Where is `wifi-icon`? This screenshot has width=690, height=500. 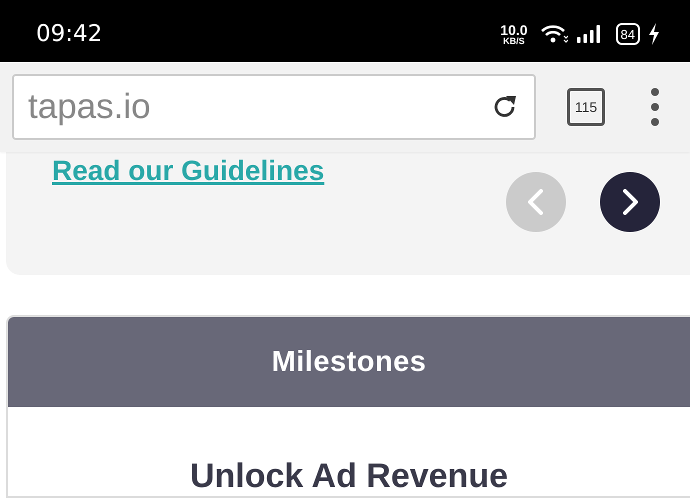
wifi-icon is located at coordinates (554, 34).